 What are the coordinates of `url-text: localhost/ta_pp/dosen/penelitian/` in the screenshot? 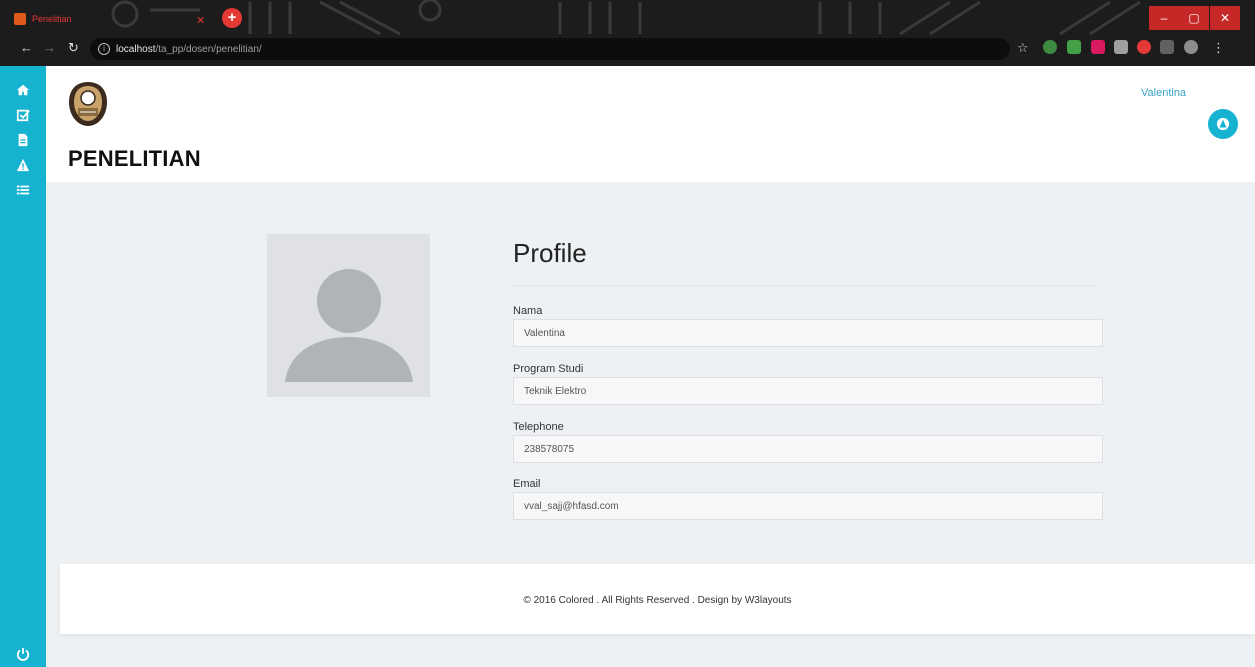 It's located at (189, 49).